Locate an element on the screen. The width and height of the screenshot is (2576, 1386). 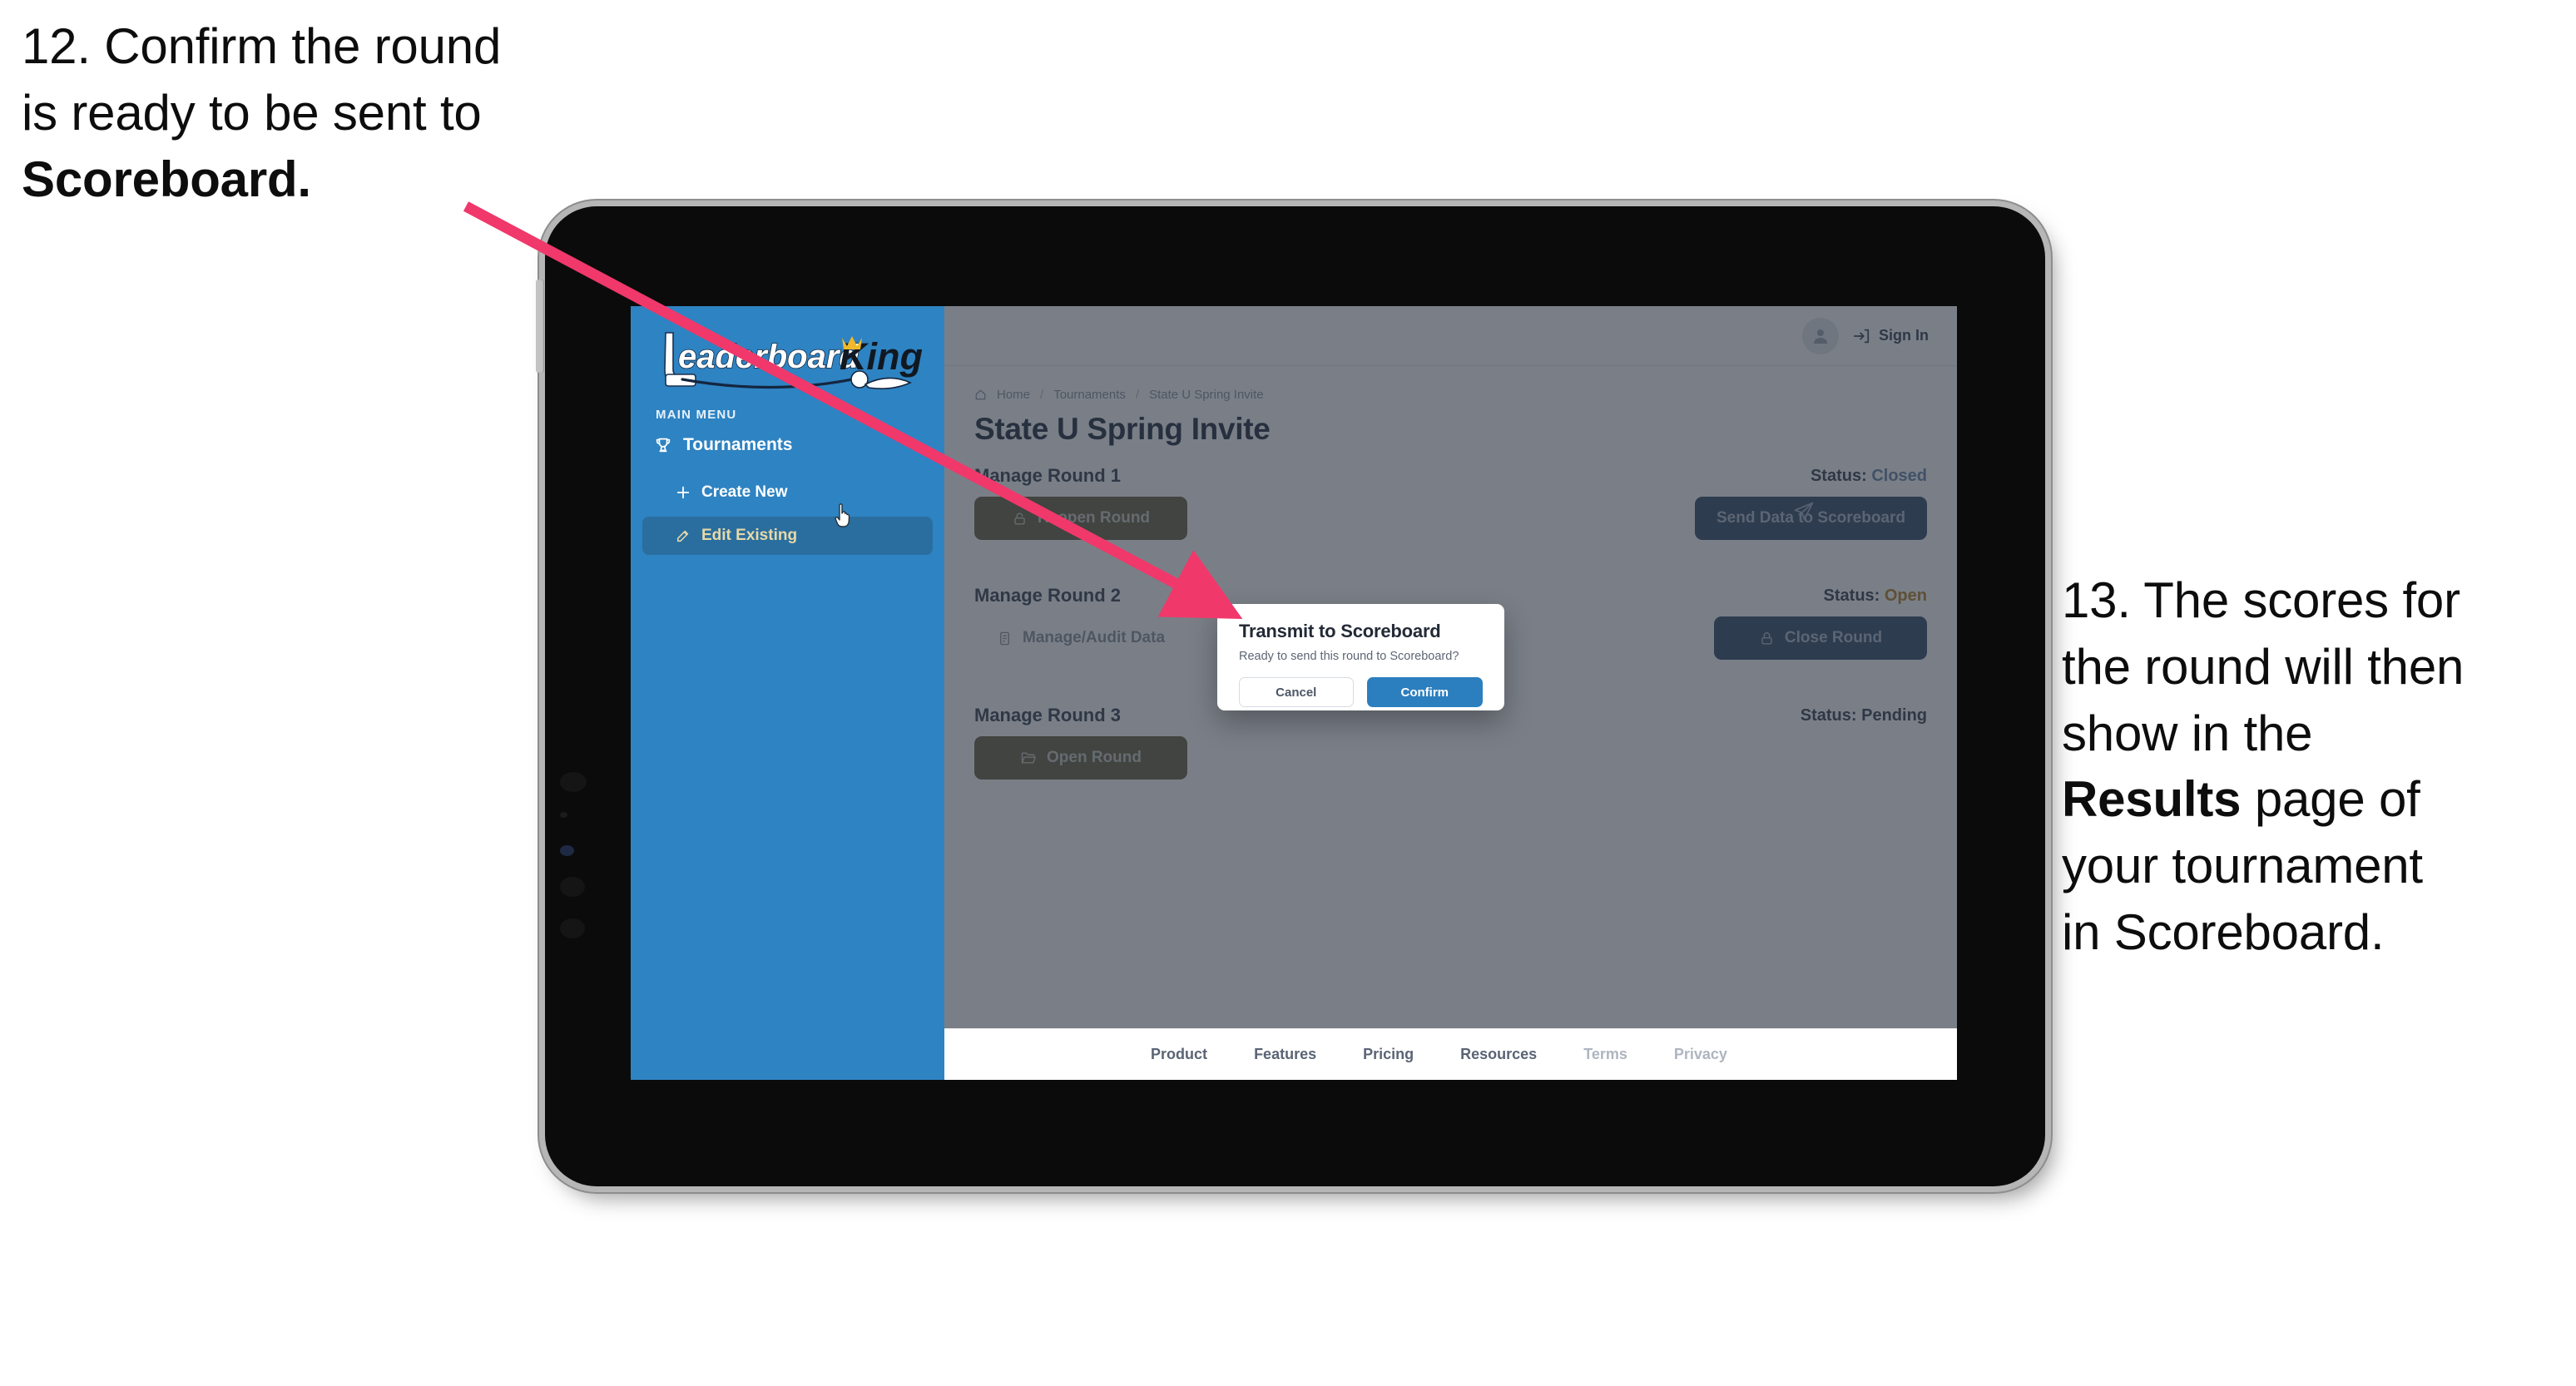
annotation-step-13-line6: in Scoreboard. is located at coordinates (2223, 932).